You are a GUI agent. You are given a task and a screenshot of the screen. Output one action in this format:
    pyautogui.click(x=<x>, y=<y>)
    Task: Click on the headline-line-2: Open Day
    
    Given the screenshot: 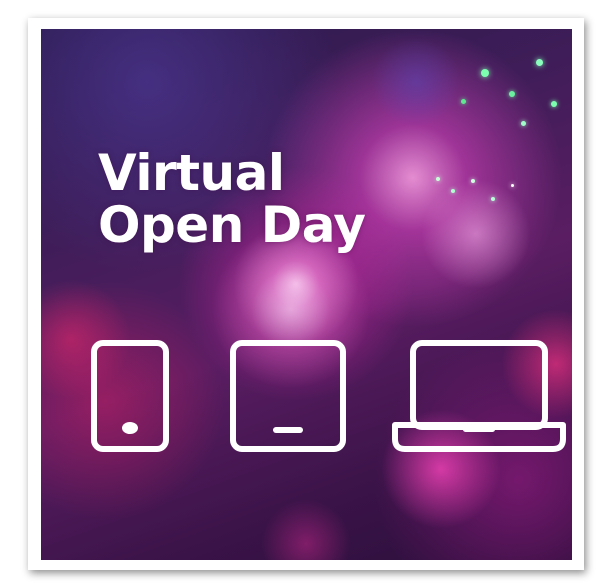 What is the action you would take?
    pyautogui.click(x=232, y=225)
    